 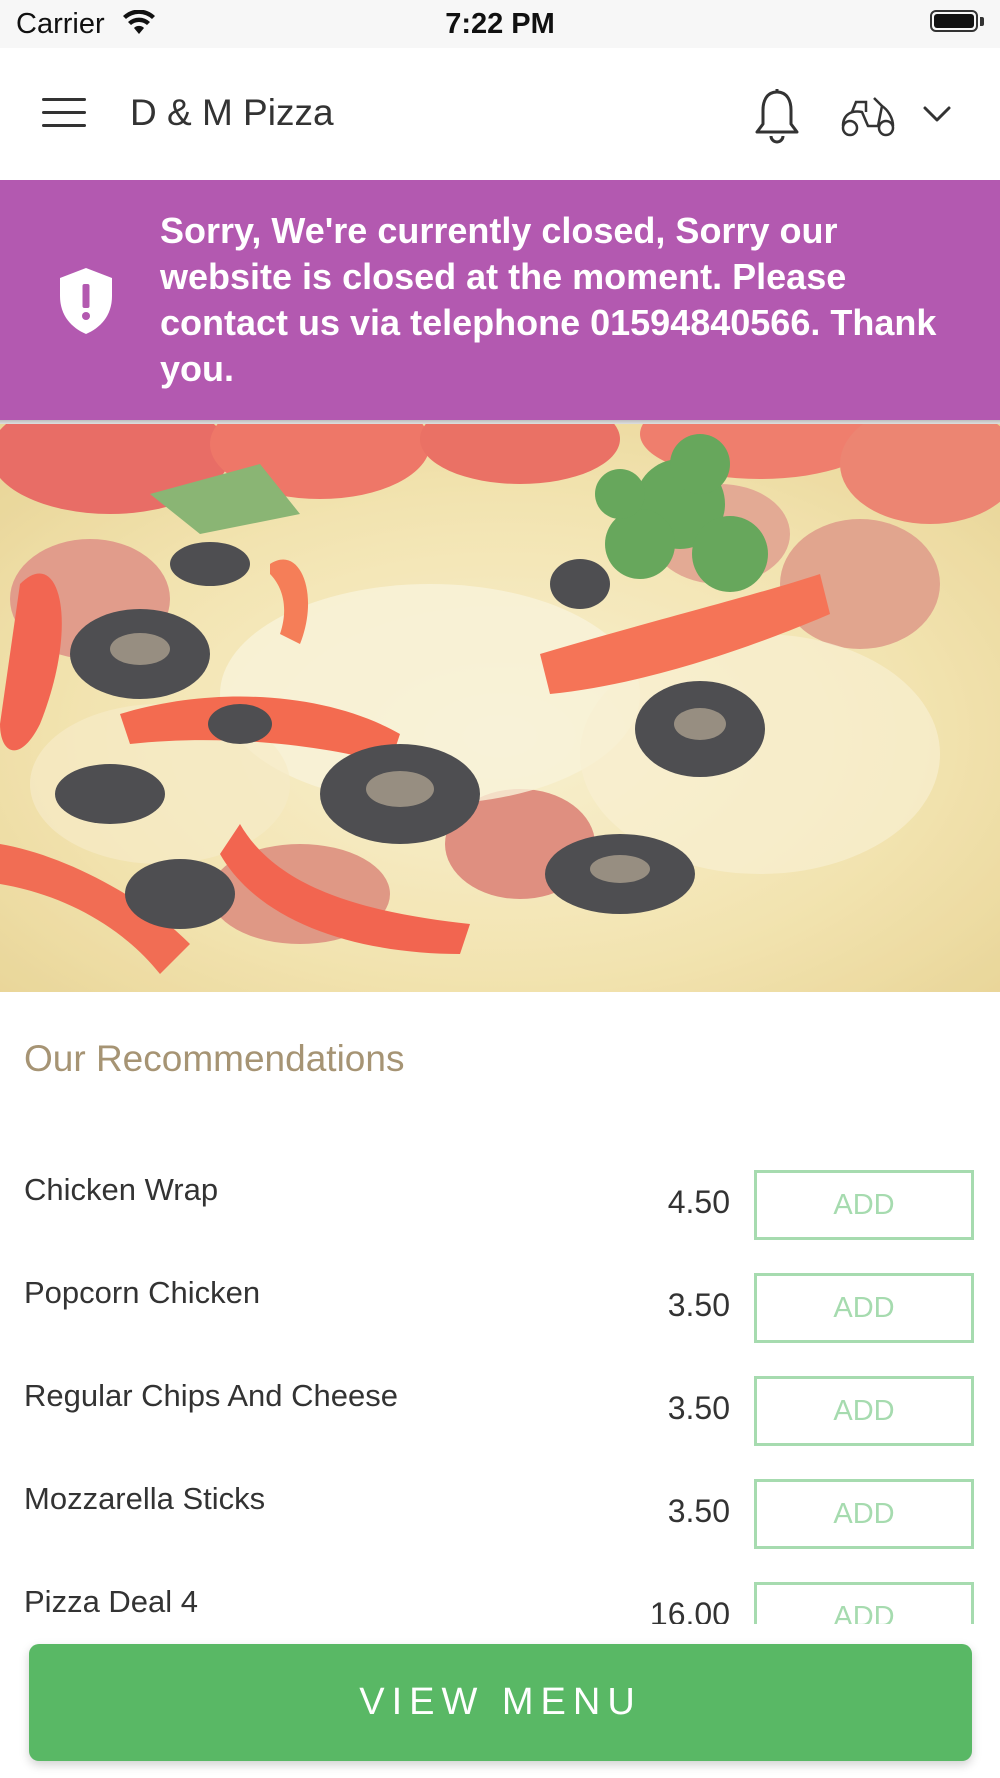 I want to click on list-item: Mozzarella Sticks 3.50 ADD, so click(x=500, y=1509).